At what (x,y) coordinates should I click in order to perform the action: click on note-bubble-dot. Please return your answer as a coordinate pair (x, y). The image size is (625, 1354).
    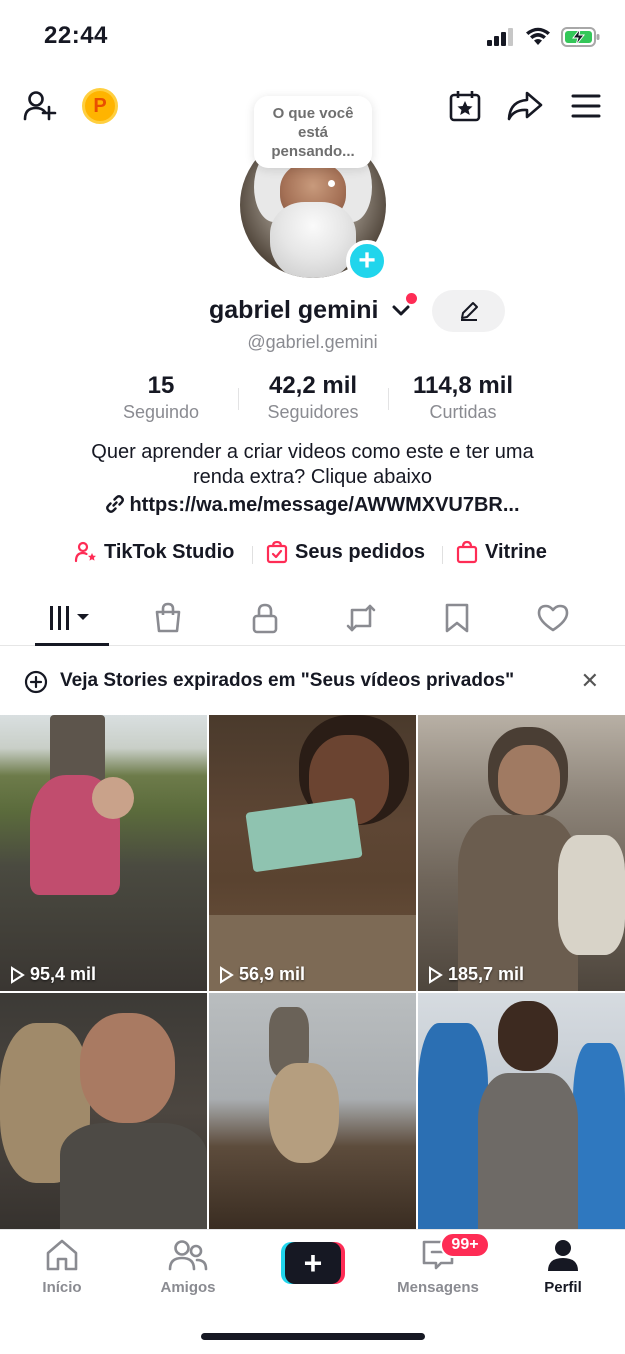
    Looking at the image, I should click on (331, 183).